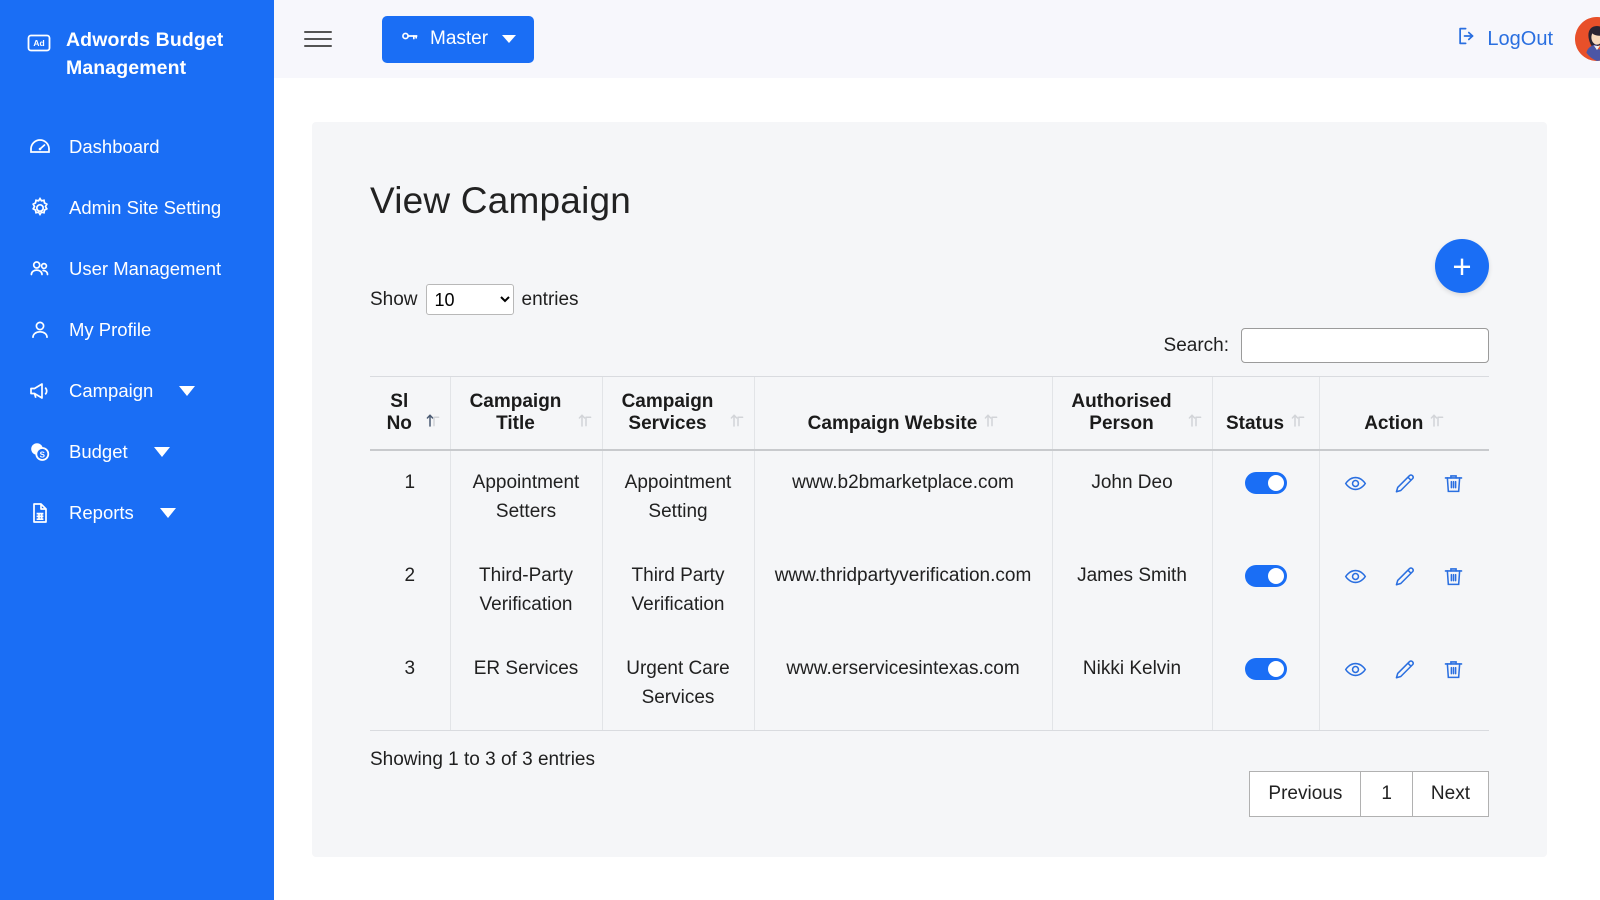 The image size is (1600, 900). What do you see at coordinates (1467, 39) in the screenshot?
I see `logout-icon` at bounding box center [1467, 39].